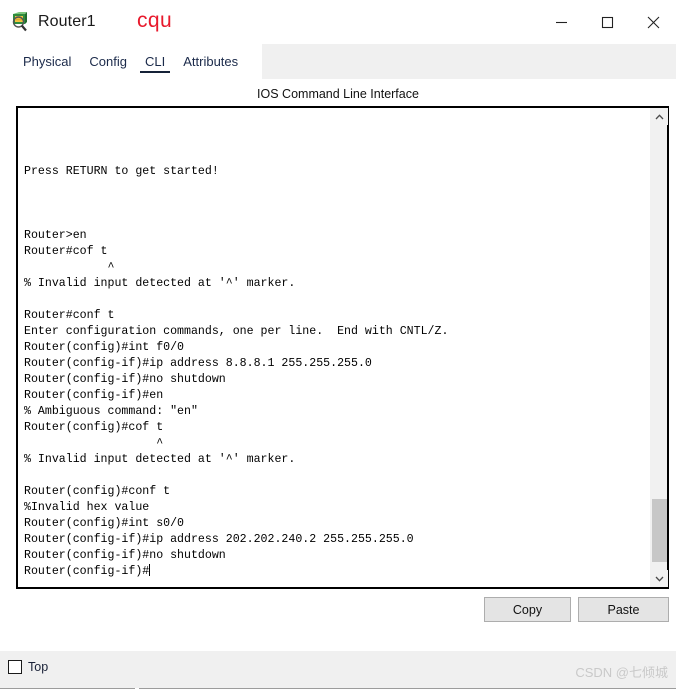 The image size is (676, 691). Describe the element at coordinates (66, 251) in the screenshot. I see `terminal-line: Router#cof t` at that location.